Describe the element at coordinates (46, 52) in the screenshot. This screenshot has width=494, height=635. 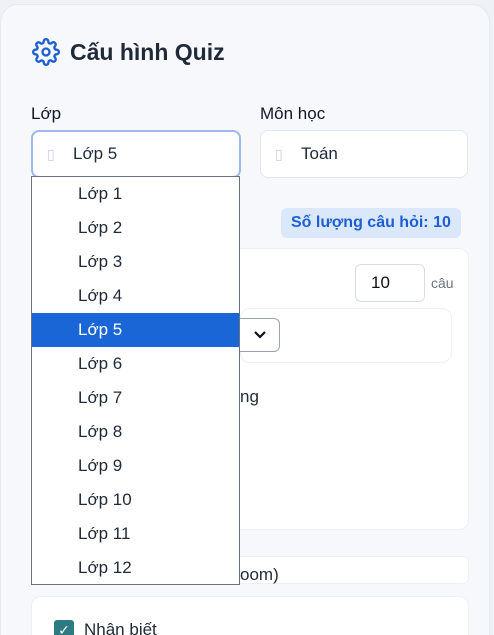
I see `gear-icon` at that location.